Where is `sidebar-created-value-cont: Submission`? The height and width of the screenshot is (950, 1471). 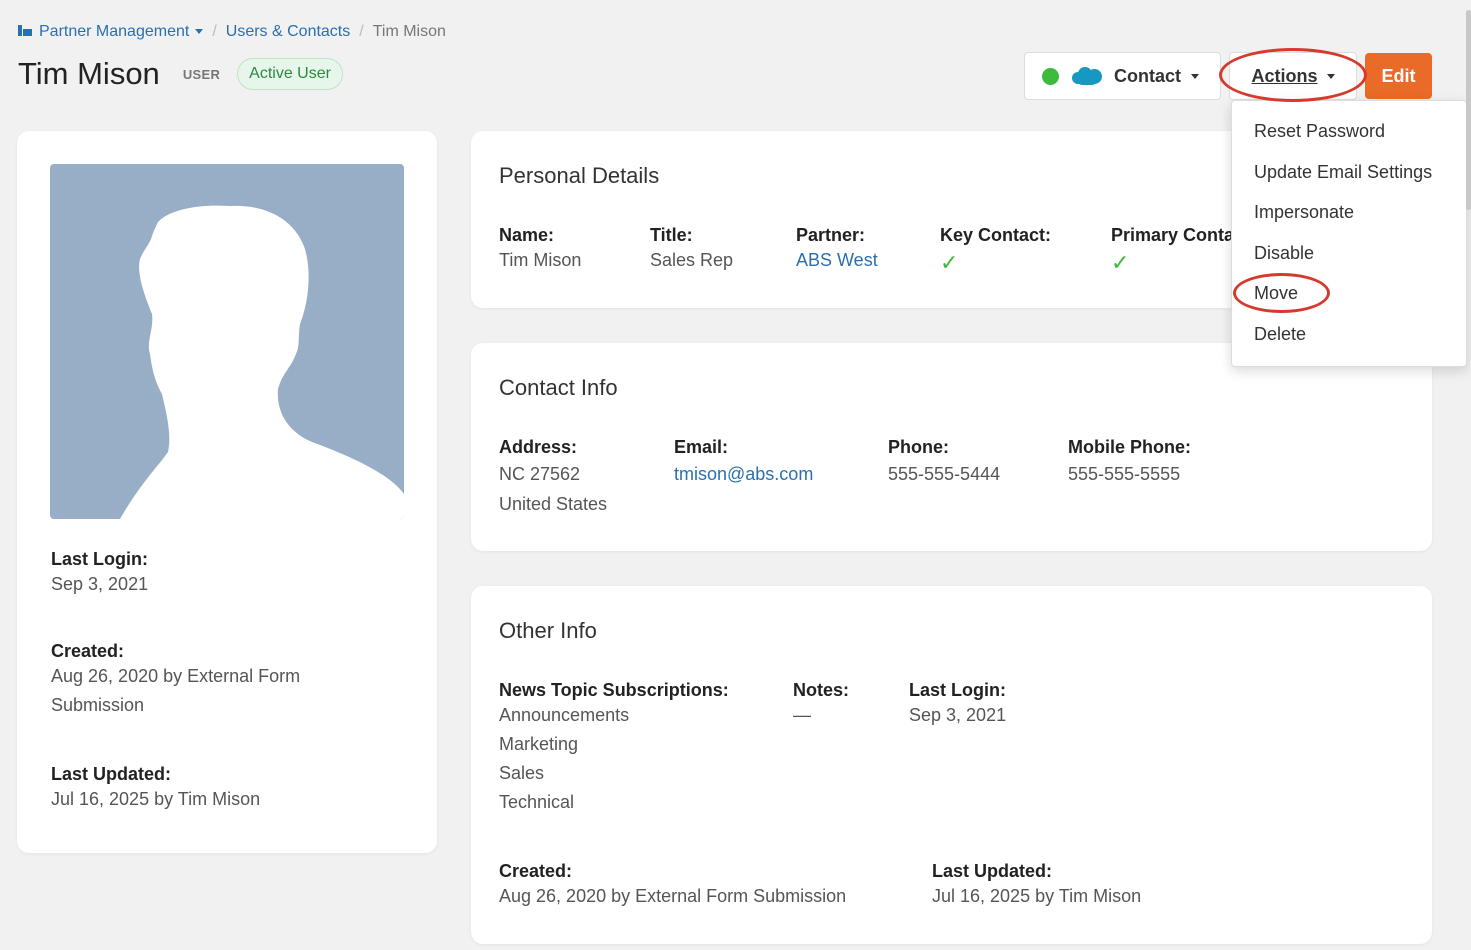
sidebar-created-value-cont: Submission is located at coordinates (98, 705).